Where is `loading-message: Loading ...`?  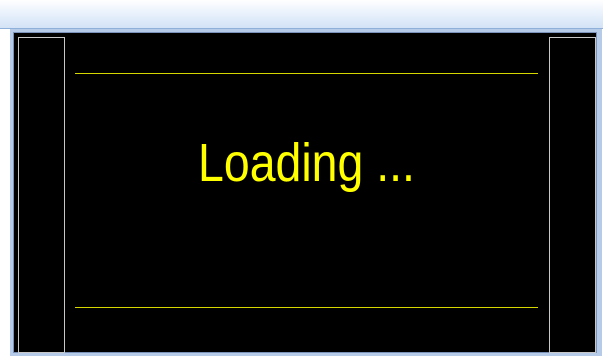 loading-message: Loading ... is located at coordinates (306, 163).